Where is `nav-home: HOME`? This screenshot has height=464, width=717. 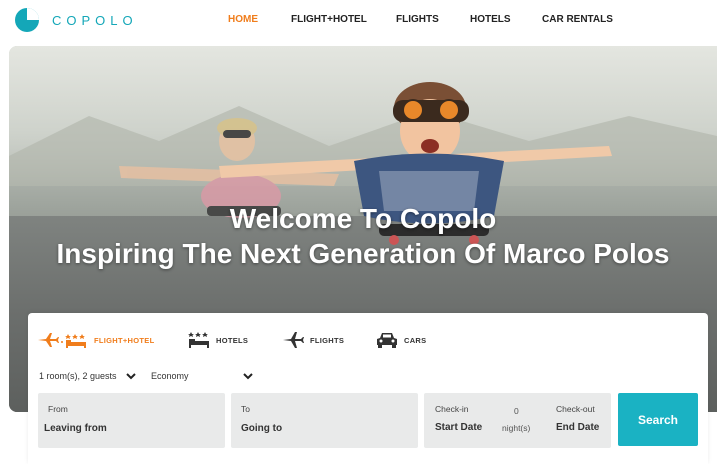
nav-home: HOME is located at coordinates (243, 19).